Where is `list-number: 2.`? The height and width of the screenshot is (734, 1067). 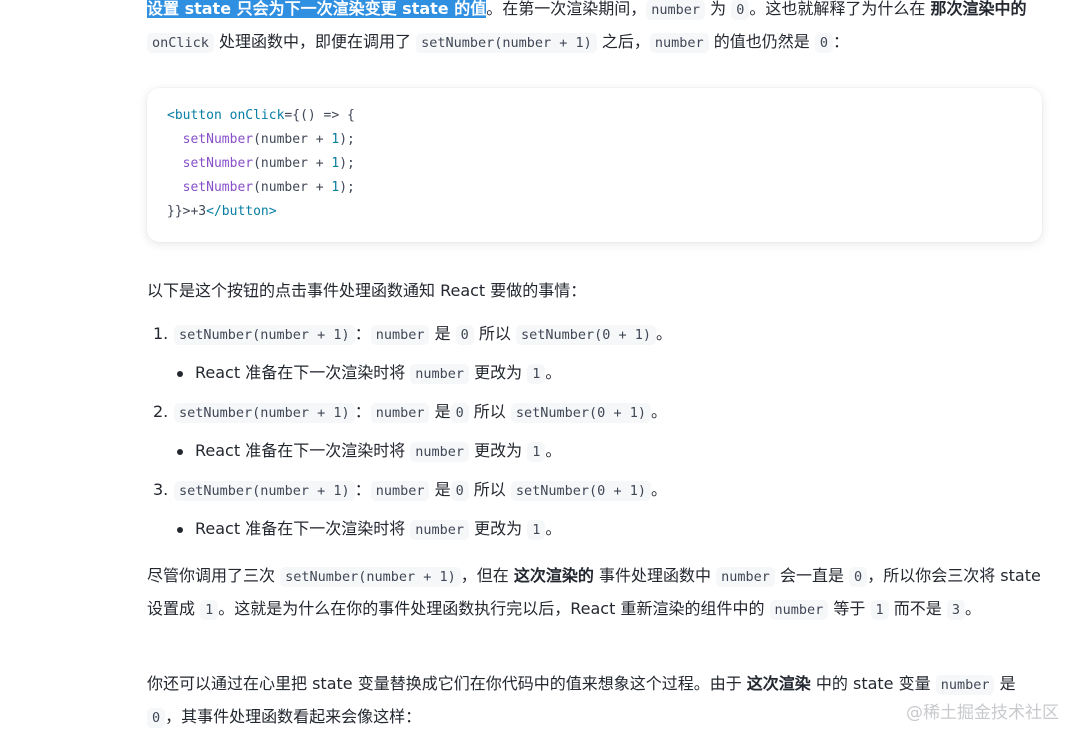 list-number: 2. is located at coordinates (161, 411).